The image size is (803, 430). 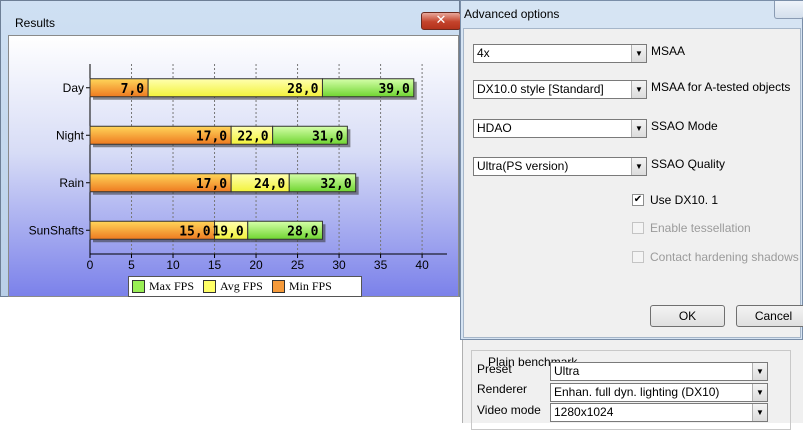 I want to click on x-tick-label: 15, so click(x=215, y=265).